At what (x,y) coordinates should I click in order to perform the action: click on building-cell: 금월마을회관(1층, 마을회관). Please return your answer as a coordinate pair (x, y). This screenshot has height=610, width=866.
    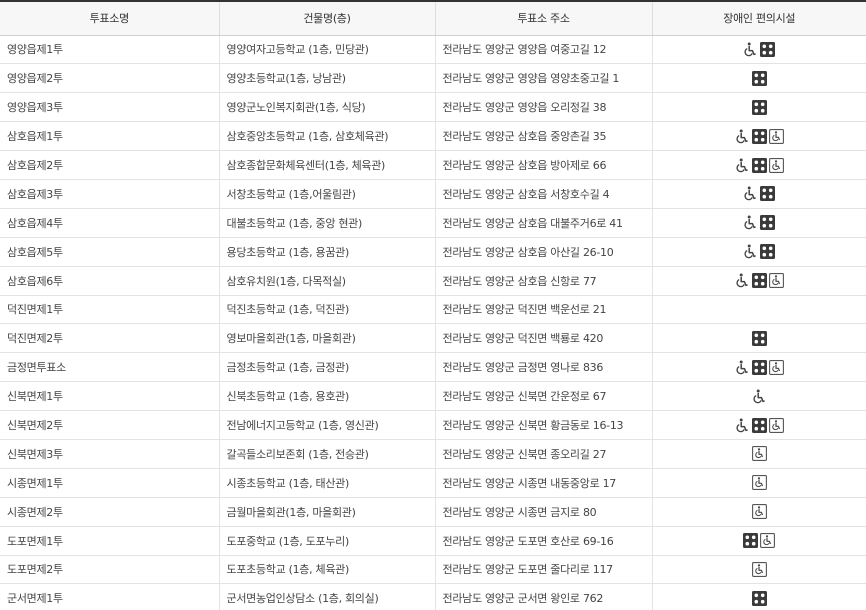
    Looking at the image, I should click on (327, 512).